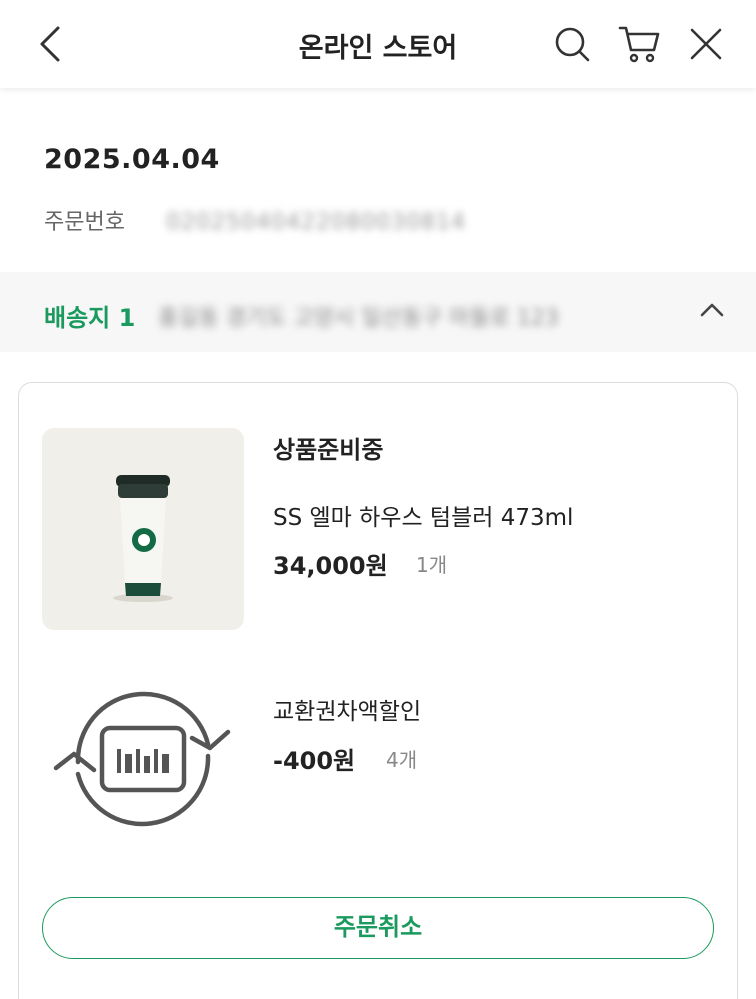  I want to click on item-status: 상품준비중, so click(328, 450).